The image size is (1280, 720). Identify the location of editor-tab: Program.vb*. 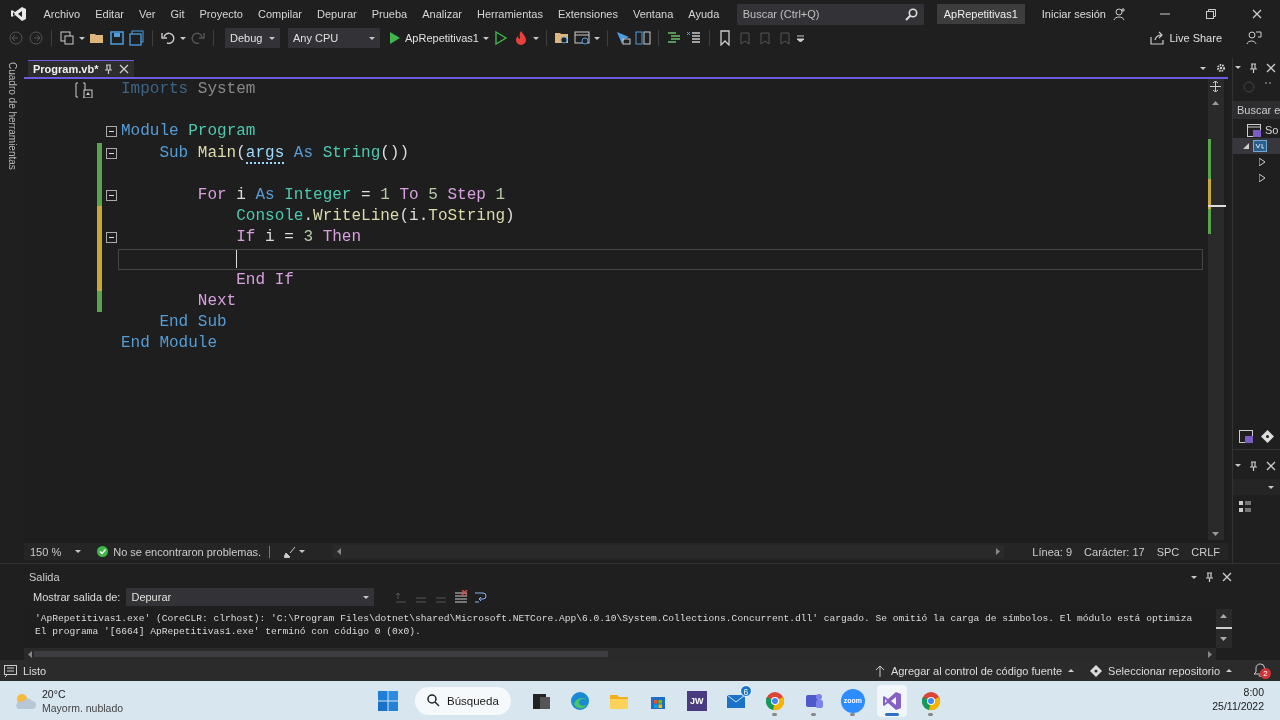
(81, 68).